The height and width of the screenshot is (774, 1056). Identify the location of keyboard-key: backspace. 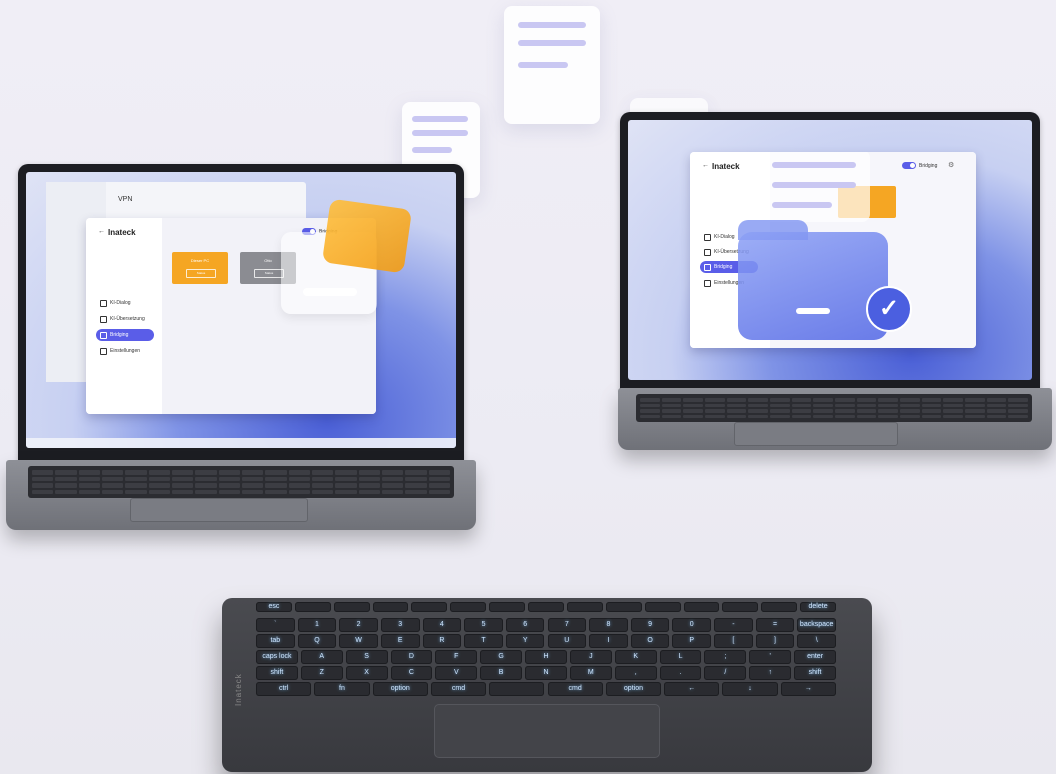
(816, 625).